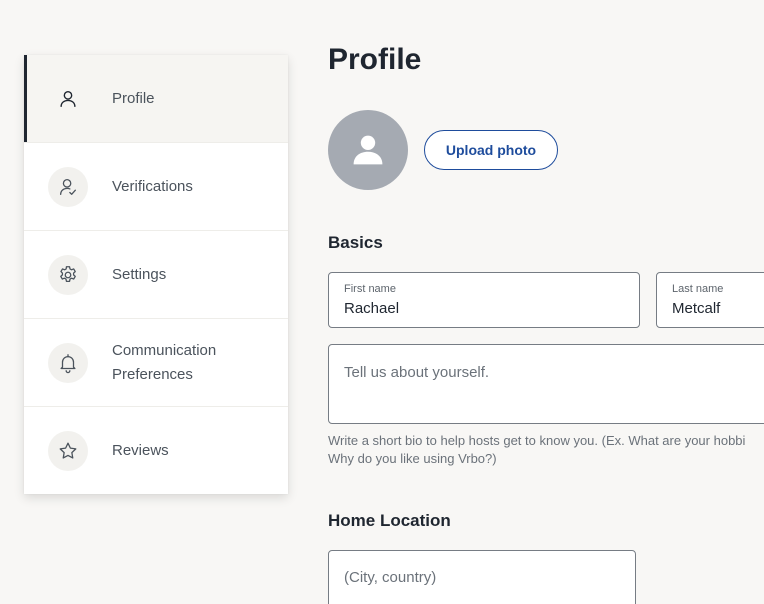 Image resolution: width=764 pixels, height=604 pixels. What do you see at coordinates (412, 458) in the screenshot?
I see `bio-helper-line: Why do you like using Vrbo?)` at bounding box center [412, 458].